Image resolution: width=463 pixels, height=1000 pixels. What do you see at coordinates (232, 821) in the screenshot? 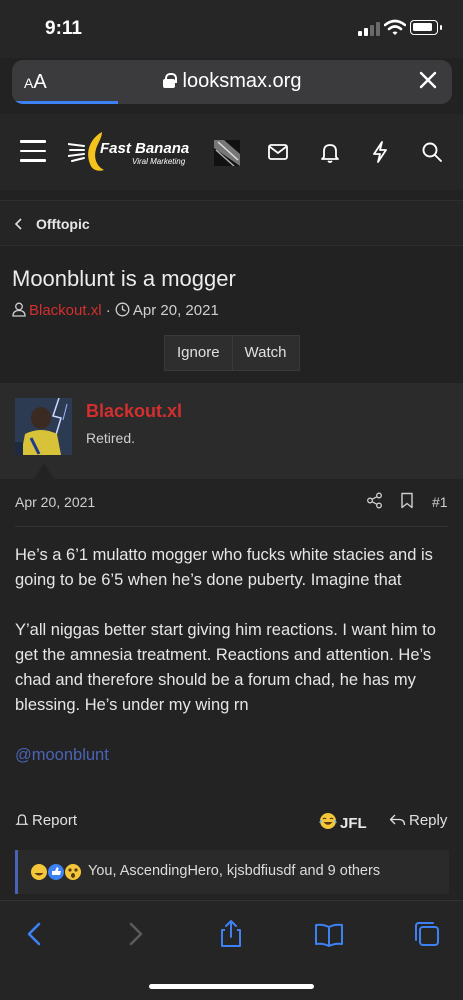
I see `post-footer-actions: Report JFL Reply` at bounding box center [232, 821].